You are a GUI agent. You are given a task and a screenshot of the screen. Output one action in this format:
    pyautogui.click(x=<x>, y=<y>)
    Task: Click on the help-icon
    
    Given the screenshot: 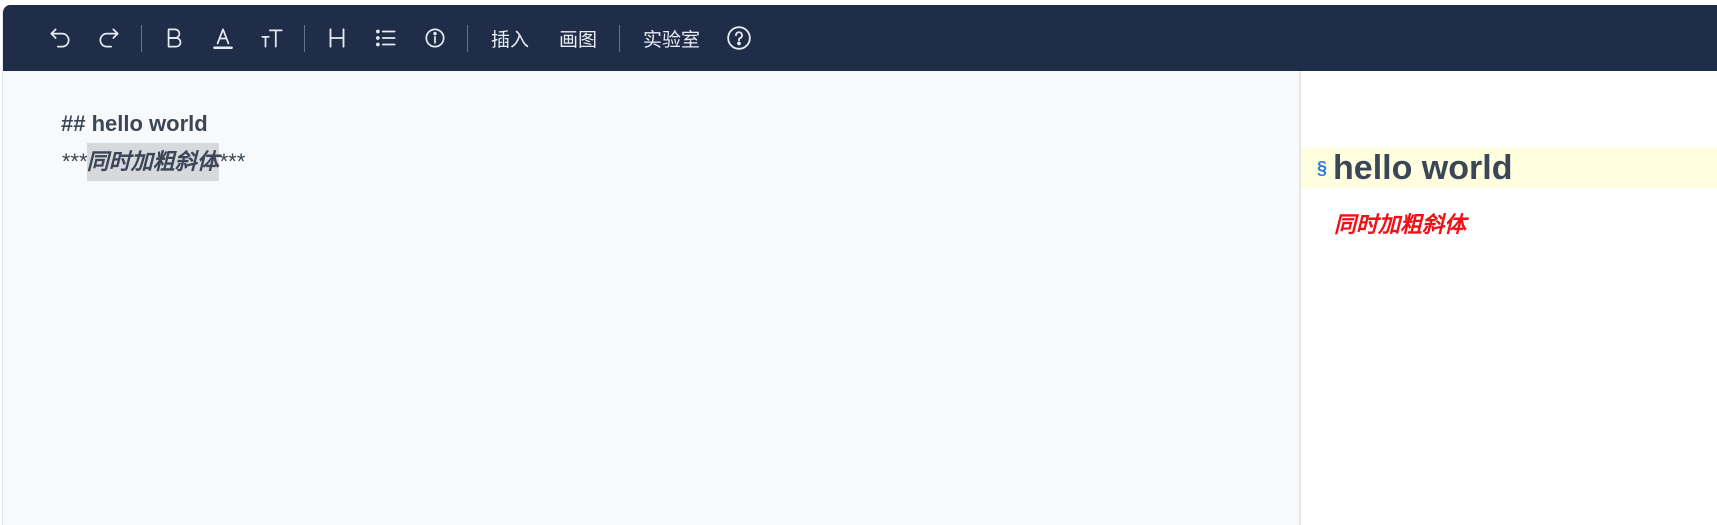 What is the action you would take?
    pyautogui.click(x=739, y=38)
    